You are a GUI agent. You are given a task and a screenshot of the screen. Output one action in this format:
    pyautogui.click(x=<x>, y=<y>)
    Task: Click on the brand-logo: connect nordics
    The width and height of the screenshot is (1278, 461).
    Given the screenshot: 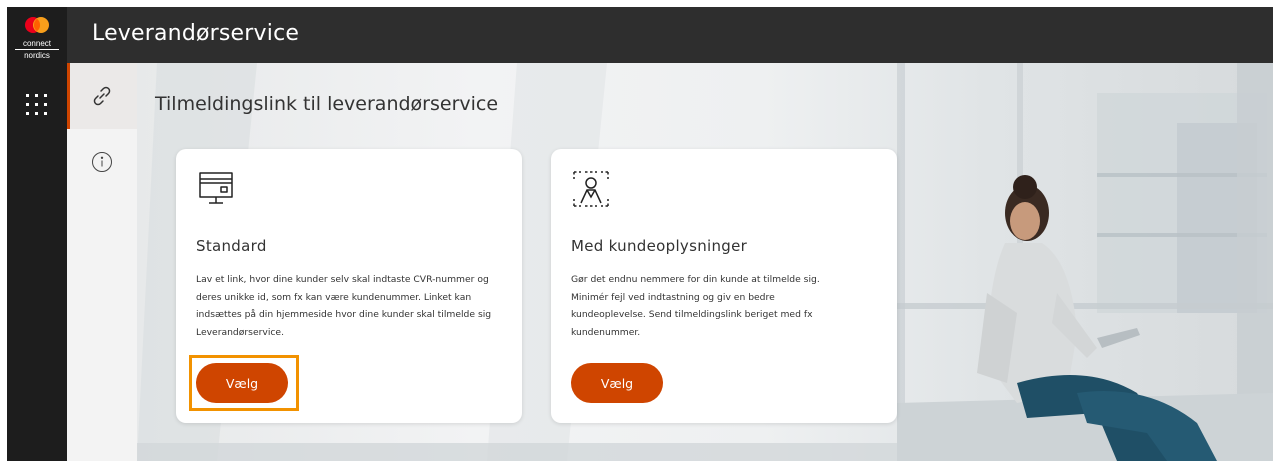 What is the action you would take?
    pyautogui.click(x=37, y=44)
    